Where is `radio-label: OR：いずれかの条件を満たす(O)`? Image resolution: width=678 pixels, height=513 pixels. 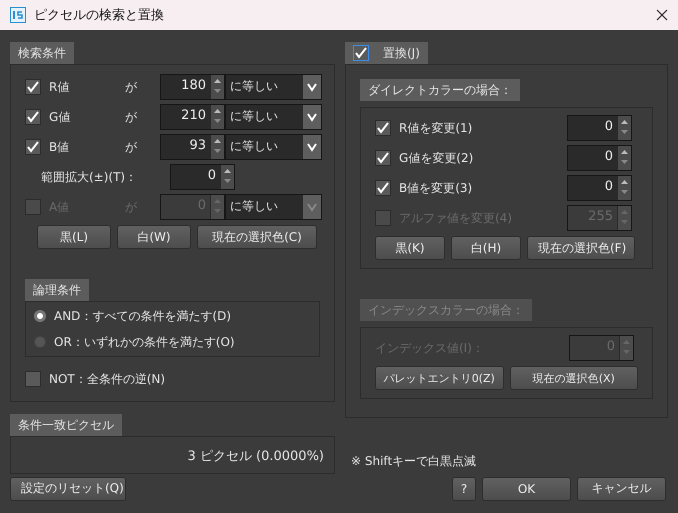 radio-label: OR：いずれかの条件を満たす(O) is located at coordinates (144, 342).